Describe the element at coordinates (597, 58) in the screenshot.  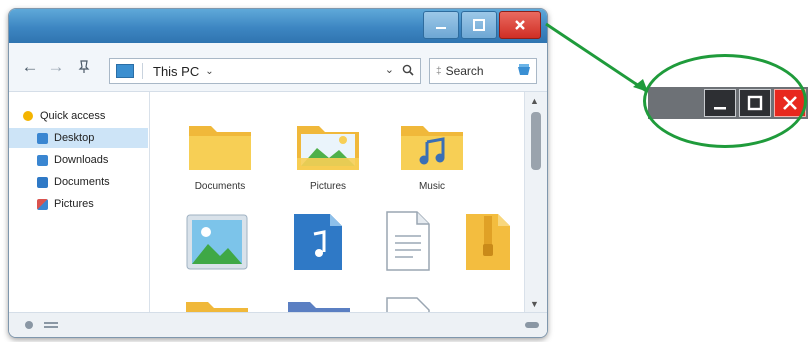
I see `callout-pointer` at that location.